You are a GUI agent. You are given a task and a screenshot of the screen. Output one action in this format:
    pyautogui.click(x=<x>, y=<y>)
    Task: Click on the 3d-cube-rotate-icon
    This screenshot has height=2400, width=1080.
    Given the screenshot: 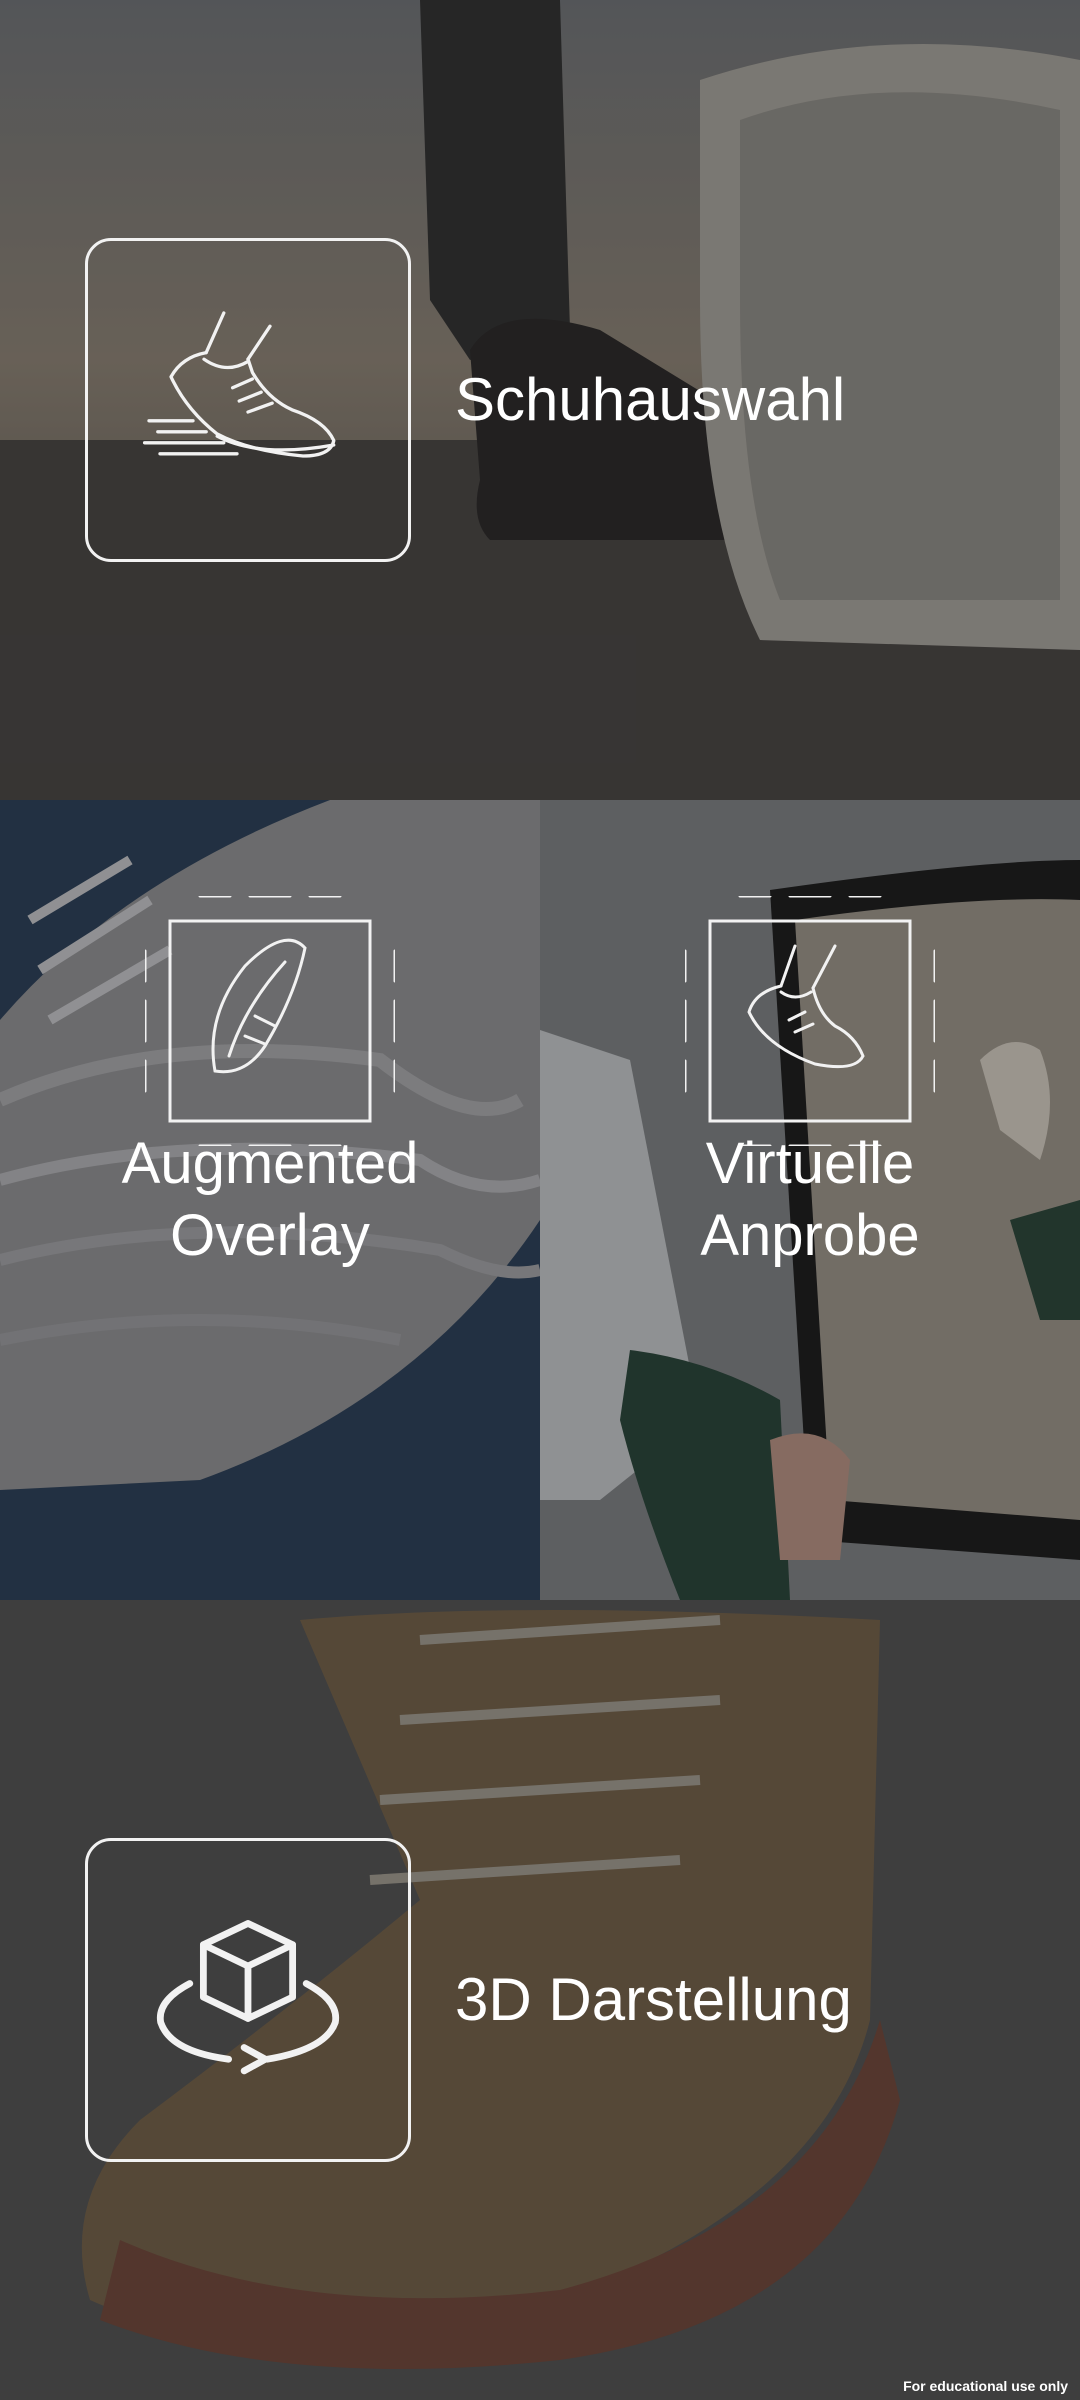 What is the action you would take?
    pyautogui.click(x=248, y=1997)
    